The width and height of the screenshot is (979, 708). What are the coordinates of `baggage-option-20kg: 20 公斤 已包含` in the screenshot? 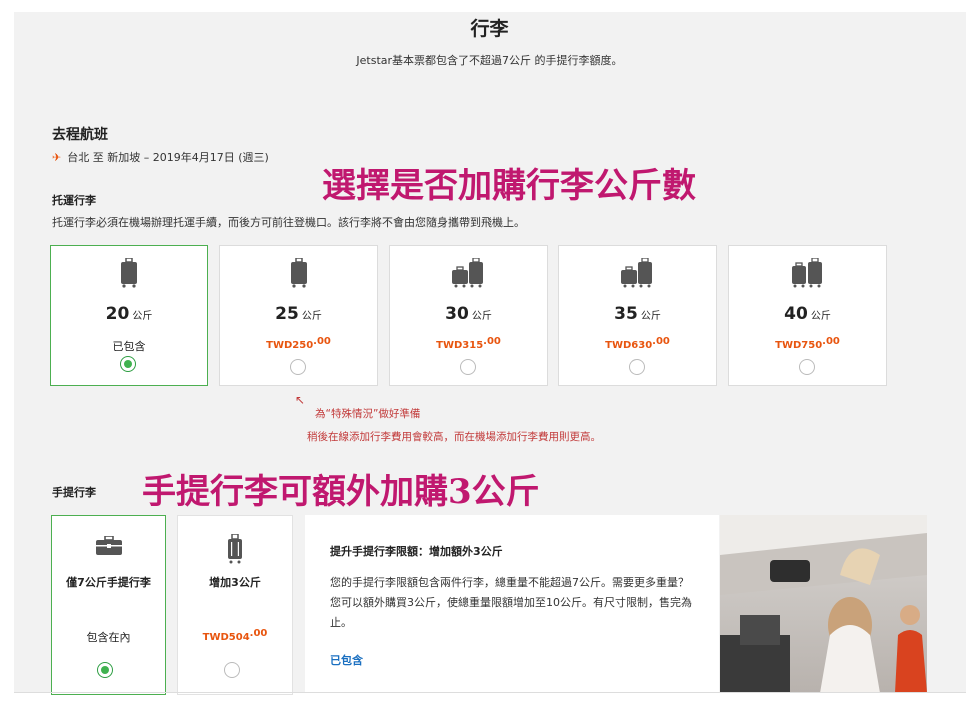 It's located at (129, 315).